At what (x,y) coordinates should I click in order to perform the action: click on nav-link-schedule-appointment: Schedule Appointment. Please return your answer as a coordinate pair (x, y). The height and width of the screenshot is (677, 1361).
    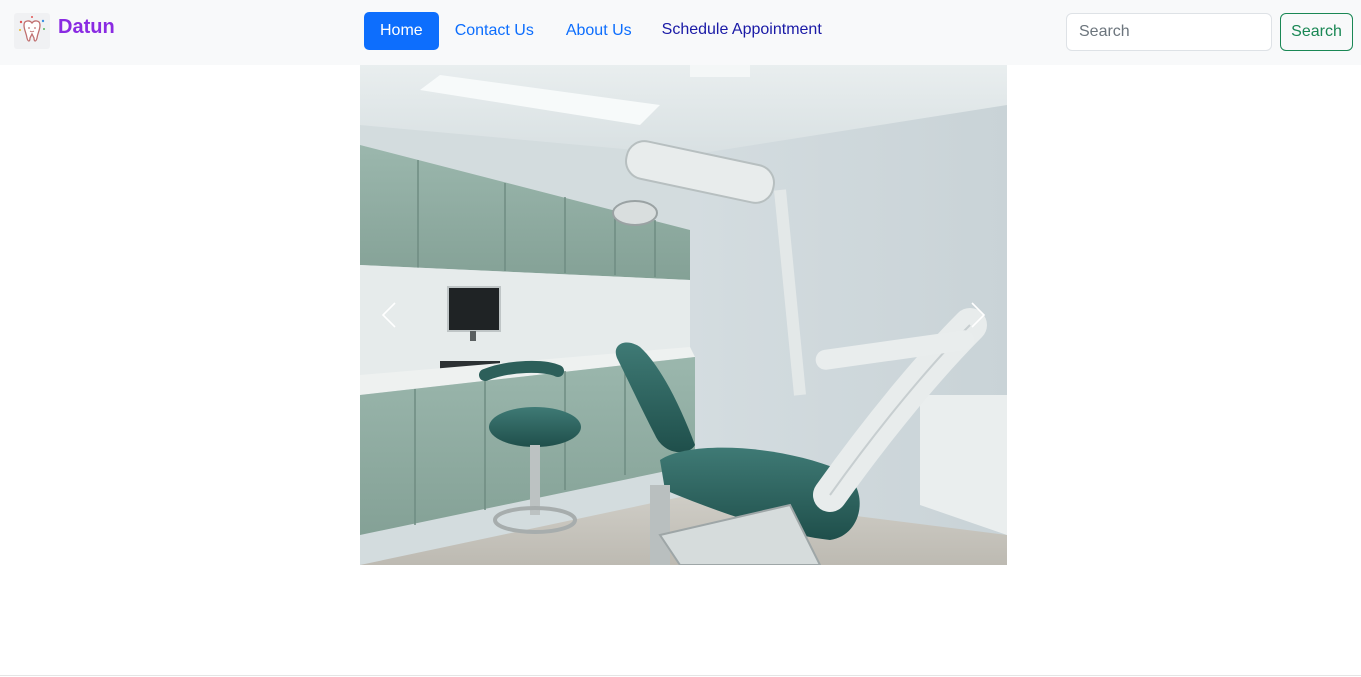
    Looking at the image, I should click on (743, 30).